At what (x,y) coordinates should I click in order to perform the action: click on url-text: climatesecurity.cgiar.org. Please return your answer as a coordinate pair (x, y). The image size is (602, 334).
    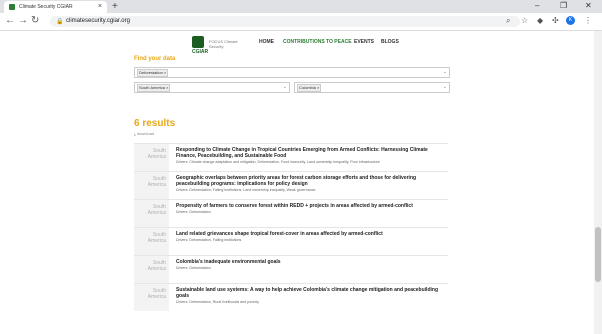
    Looking at the image, I should click on (98, 21).